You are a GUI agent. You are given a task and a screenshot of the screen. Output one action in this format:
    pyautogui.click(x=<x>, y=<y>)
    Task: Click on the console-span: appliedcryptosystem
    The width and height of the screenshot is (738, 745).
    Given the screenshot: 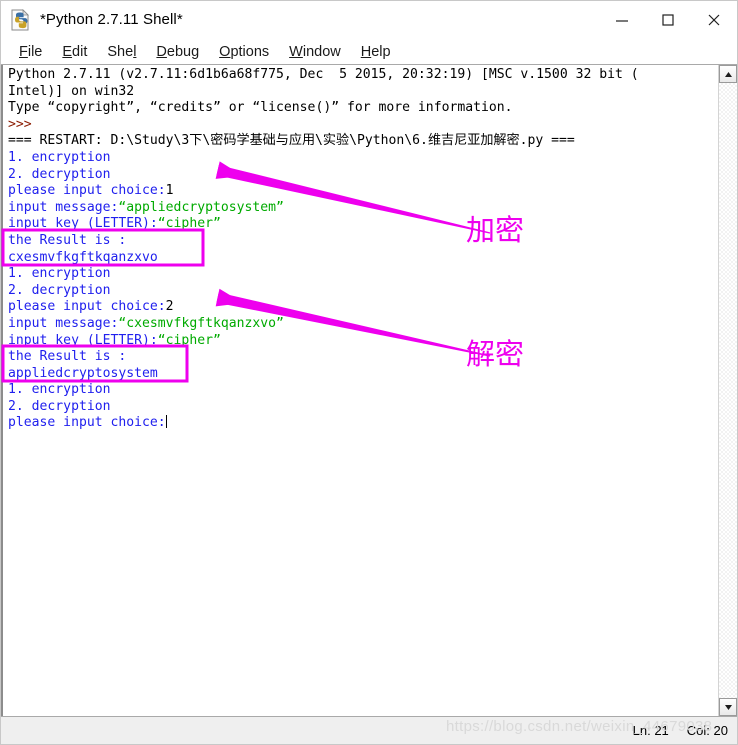 What is the action you would take?
    pyautogui.click(x=83, y=373)
    